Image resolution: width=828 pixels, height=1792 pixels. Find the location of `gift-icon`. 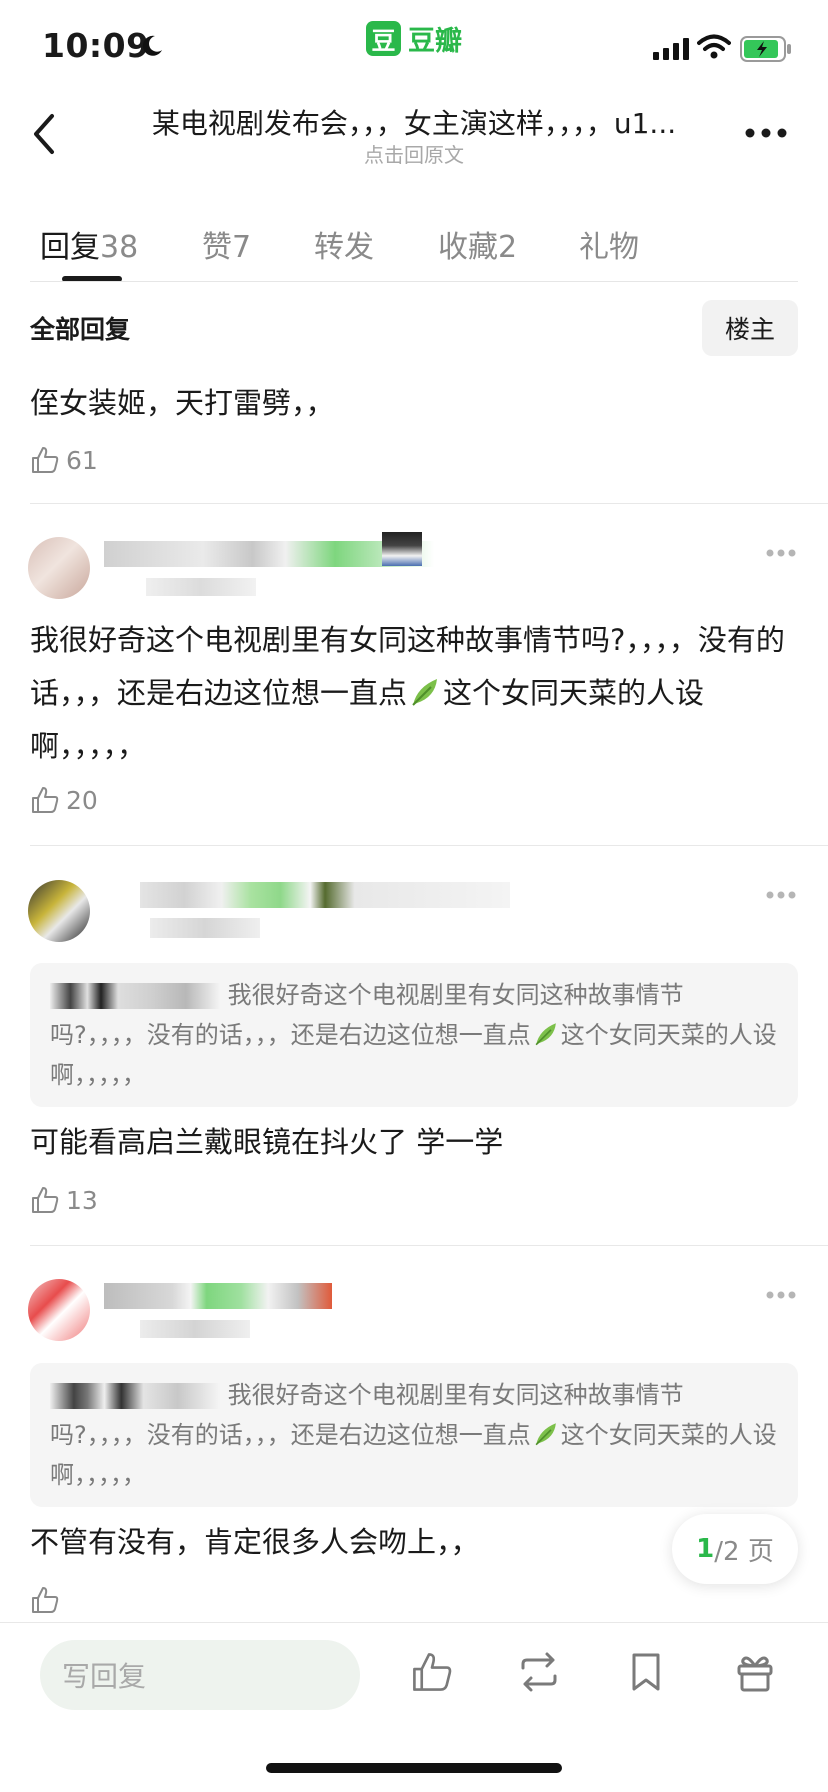

gift-icon is located at coordinates (755, 1672).